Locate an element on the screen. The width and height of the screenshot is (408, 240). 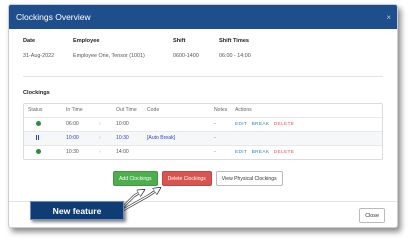
shift-header: Shift is located at coordinates (179, 41).